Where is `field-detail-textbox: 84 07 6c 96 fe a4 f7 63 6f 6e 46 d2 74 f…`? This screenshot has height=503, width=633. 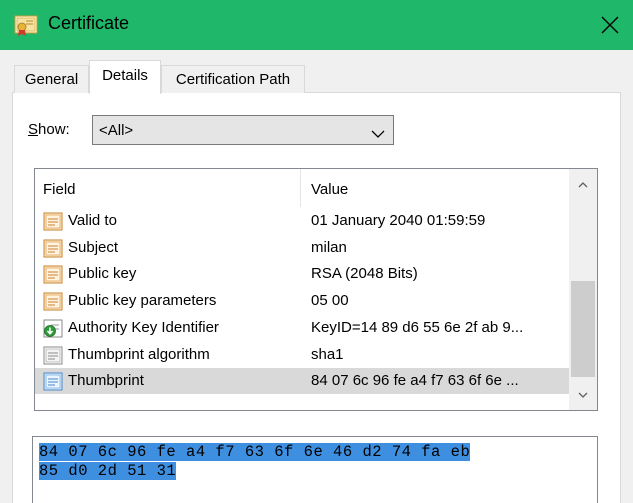
field-detail-textbox: 84 07 6c 96 fe a4 f7 63 6f 6e 46 d2 74 f… is located at coordinates (315, 469).